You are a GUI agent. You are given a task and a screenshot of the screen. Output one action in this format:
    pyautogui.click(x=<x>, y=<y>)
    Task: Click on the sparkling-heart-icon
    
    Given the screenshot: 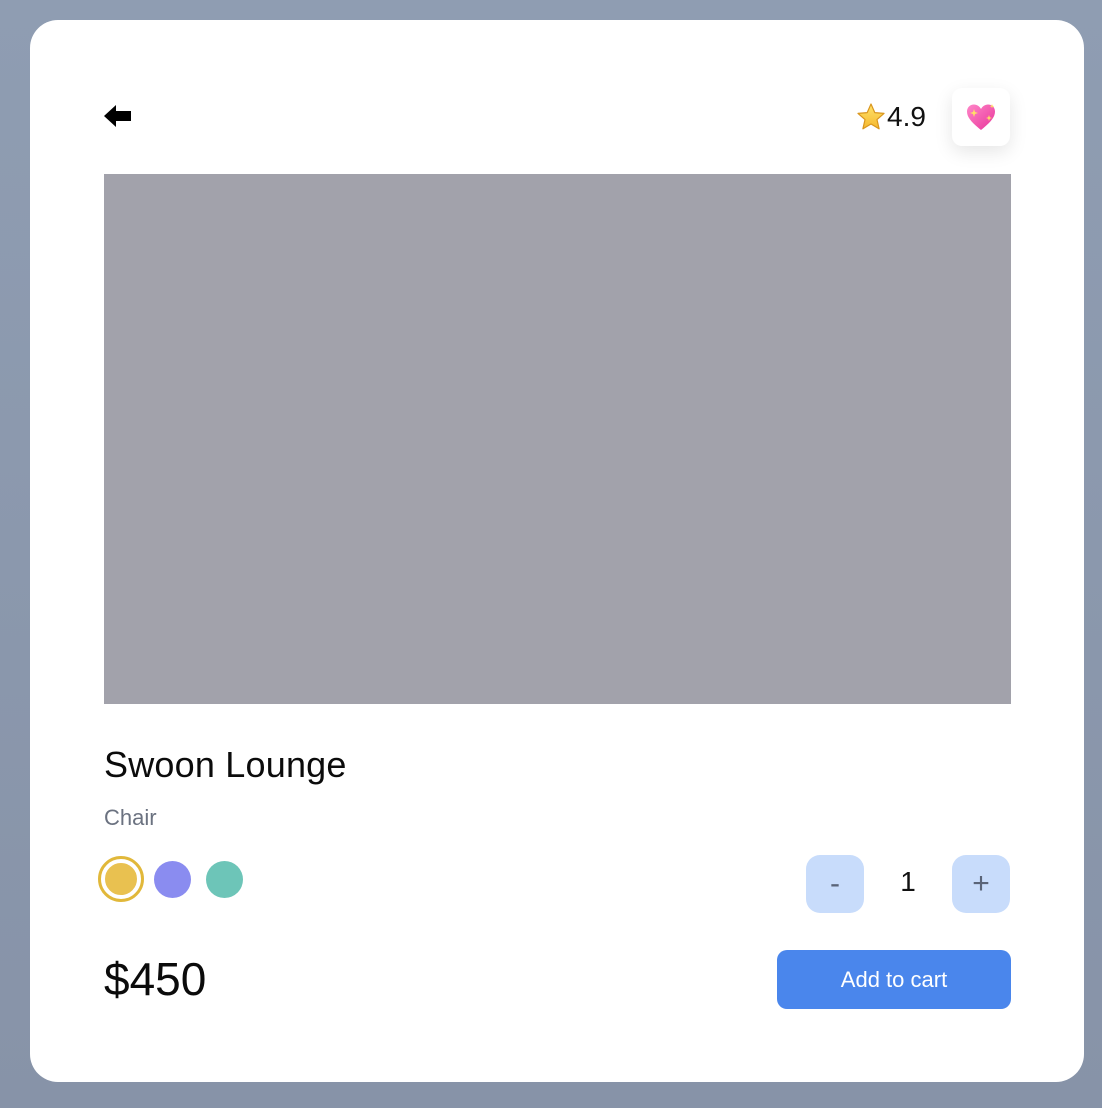 What is the action you would take?
    pyautogui.click(x=981, y=117)
    